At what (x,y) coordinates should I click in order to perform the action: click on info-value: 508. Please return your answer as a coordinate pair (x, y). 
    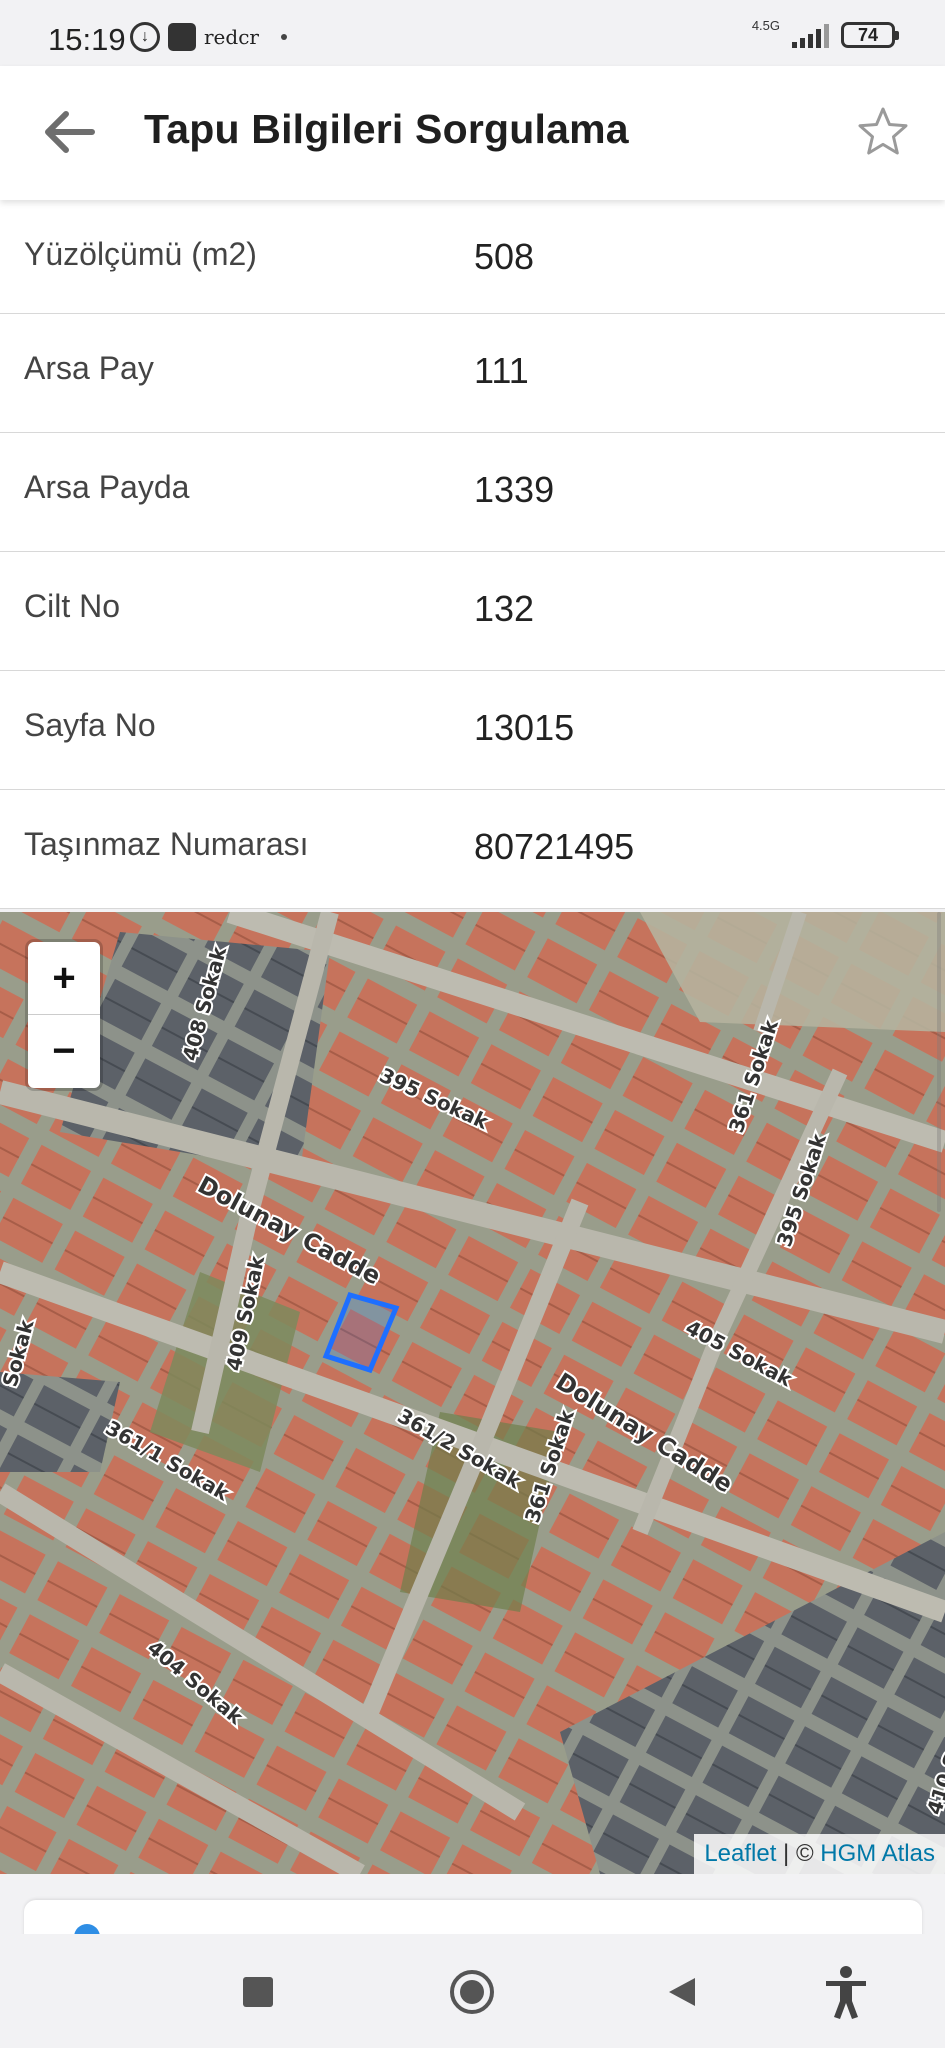
    Looking at the image, I should click on (504, 256).